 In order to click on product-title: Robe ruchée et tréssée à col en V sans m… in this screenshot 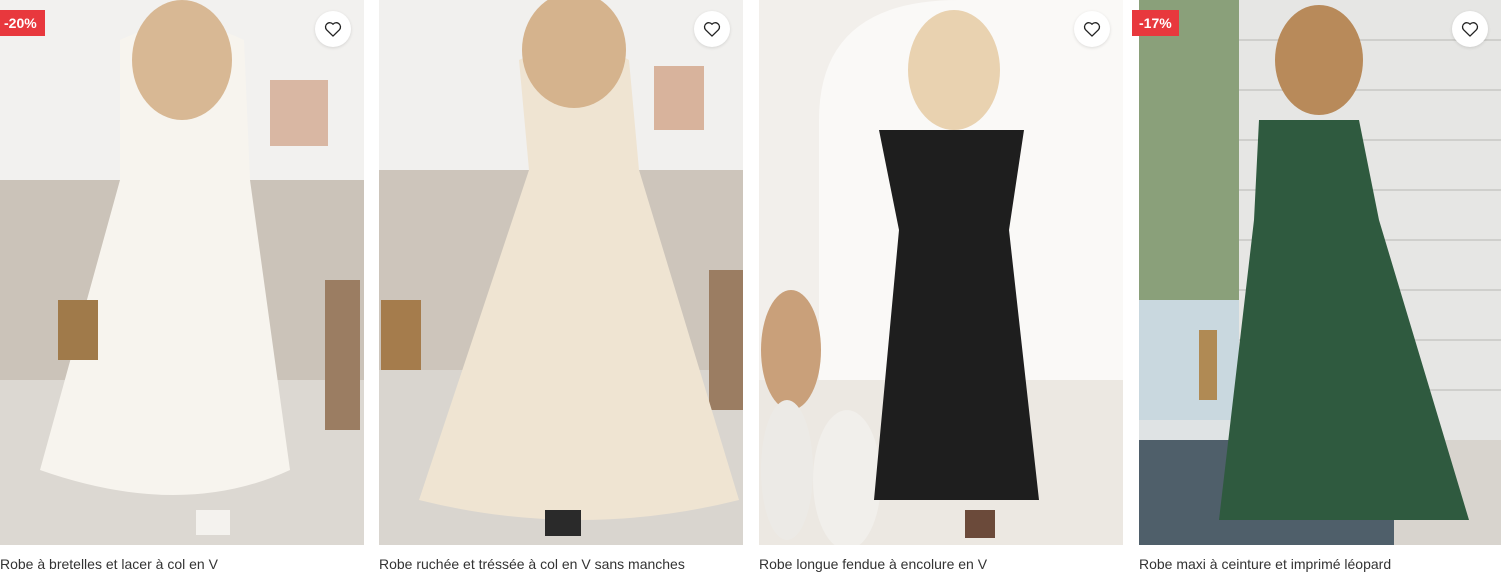, I will do `click(532, 564)`.